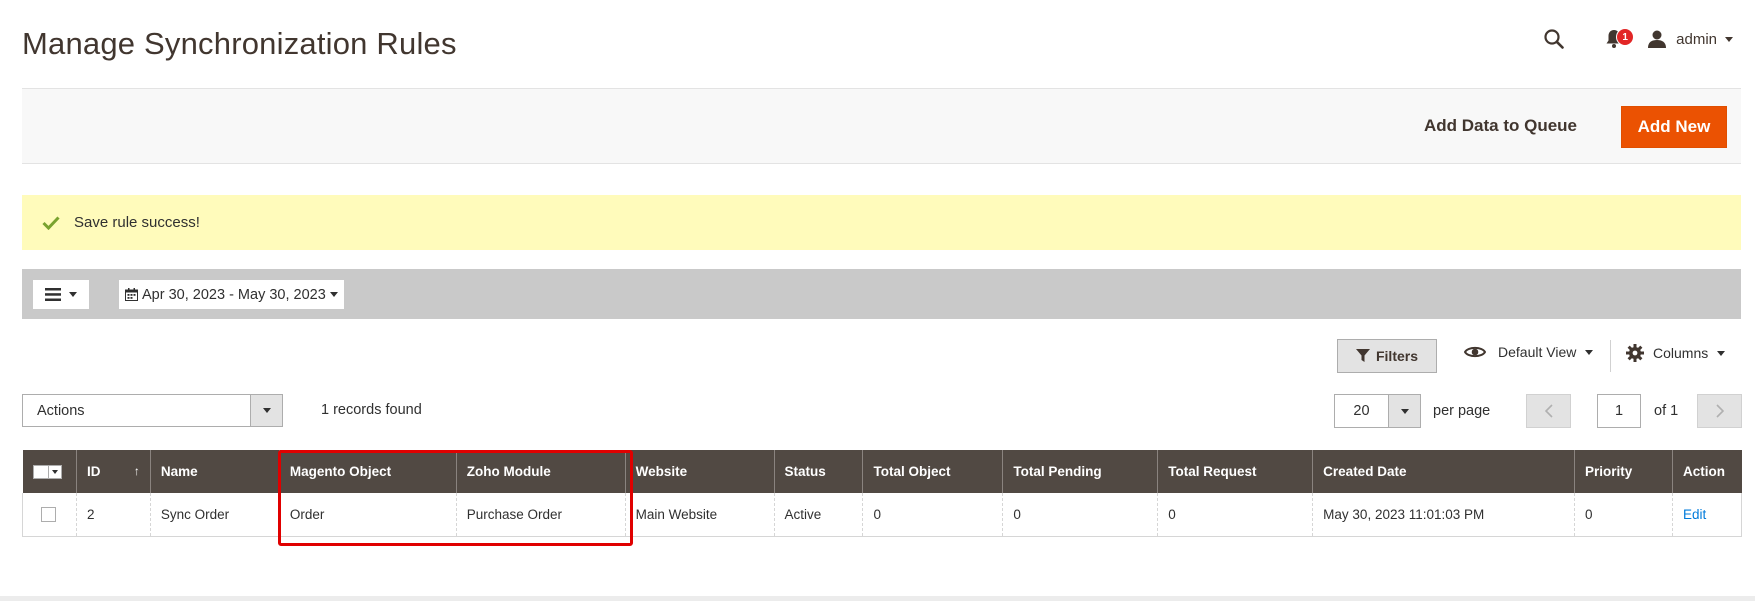 The width and height of the screenshot is (1755, 601). I want to click on edit-link: Edit, so click(1694, 514).